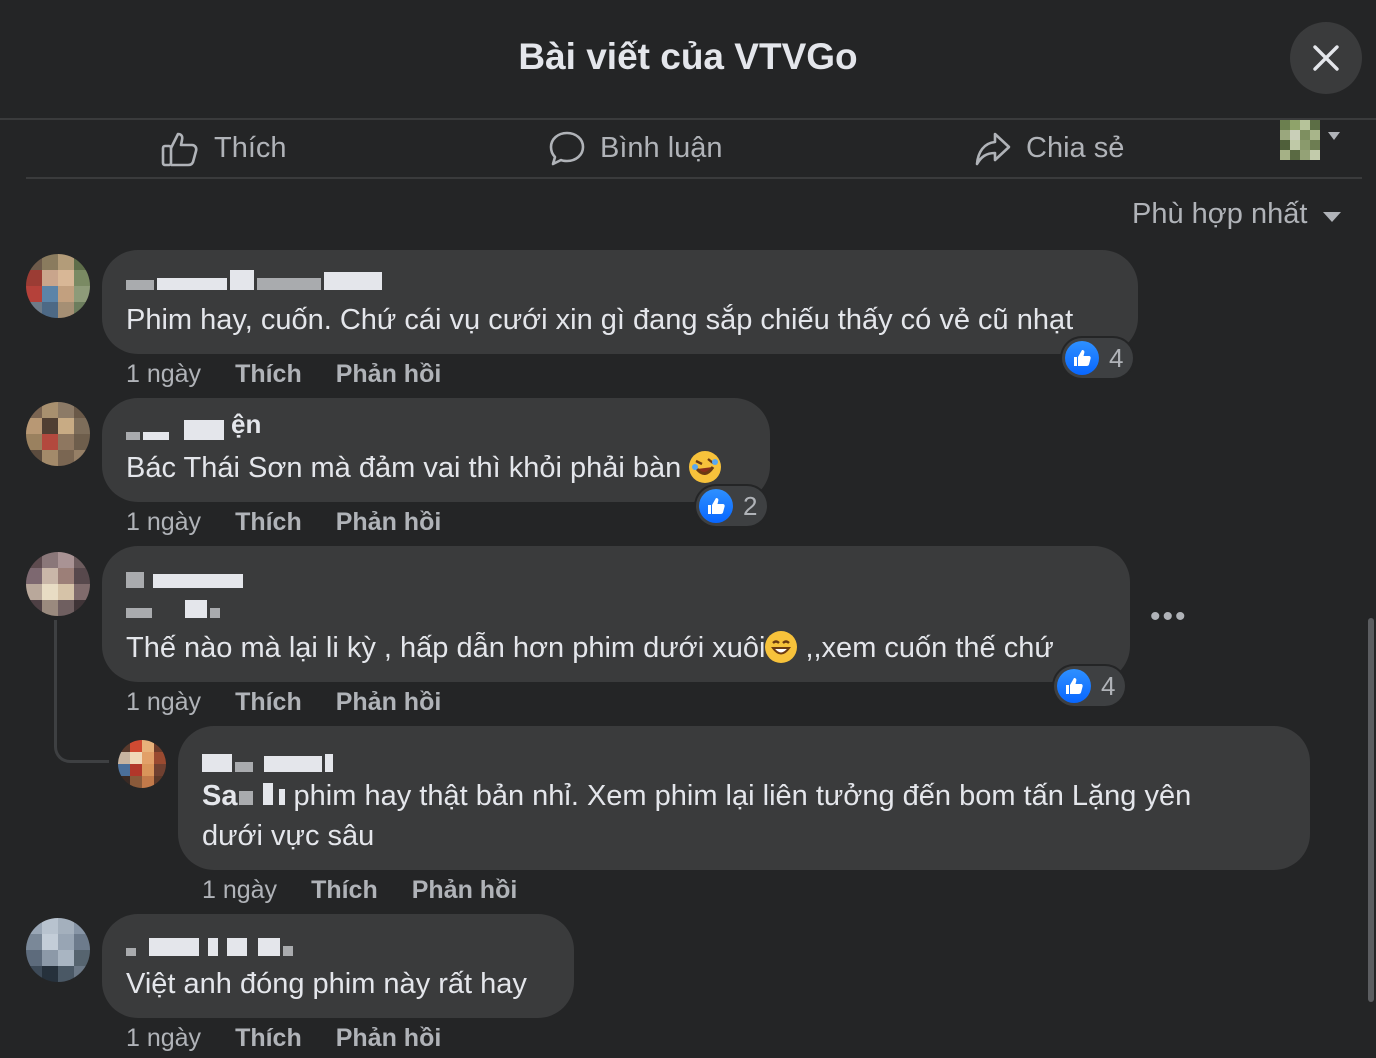 The width and height of the screenshot is (1376, 1058). What do you see at coordinates (1332, 216) in the screenshot?
I see `caret-down-icon` at bounding box center [1332, 216].